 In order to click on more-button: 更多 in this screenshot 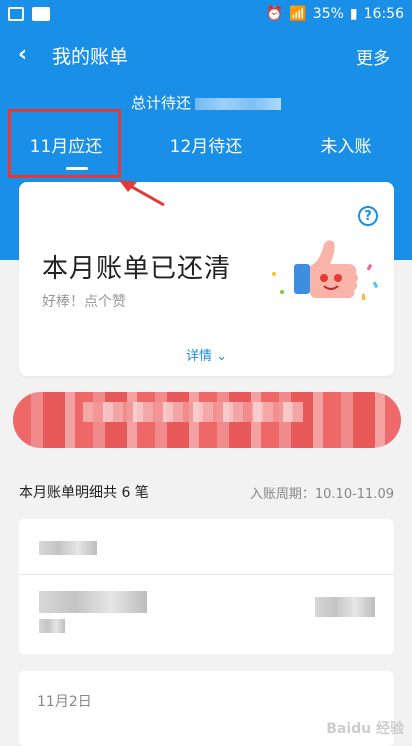, I will do `click(373, 56)`.